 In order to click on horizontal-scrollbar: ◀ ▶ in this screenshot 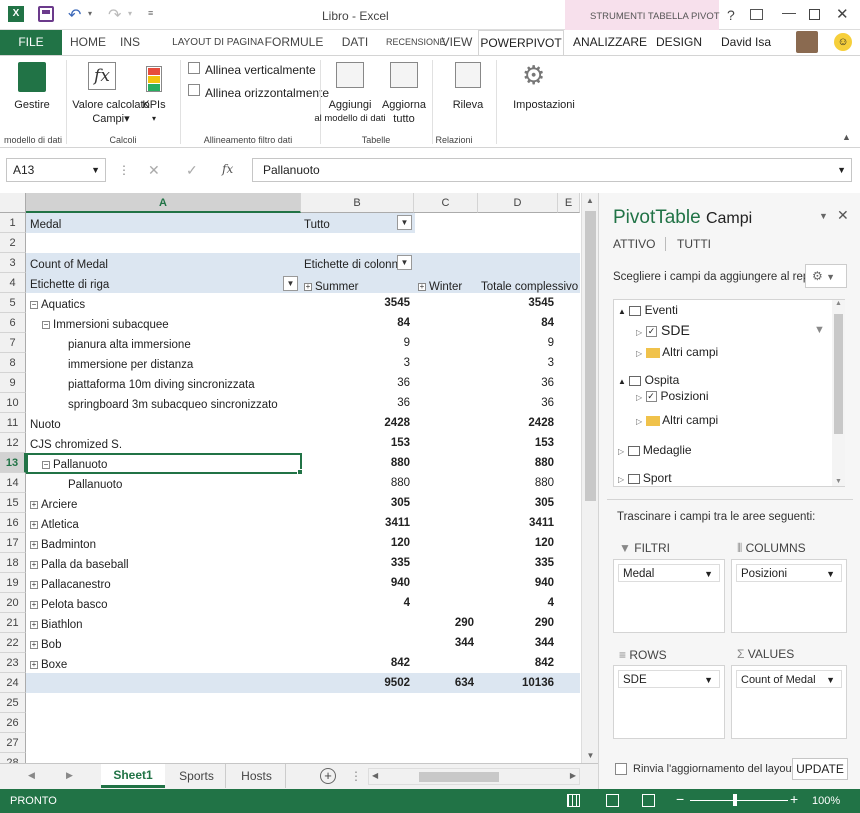, I will do `click(474, 776)`.